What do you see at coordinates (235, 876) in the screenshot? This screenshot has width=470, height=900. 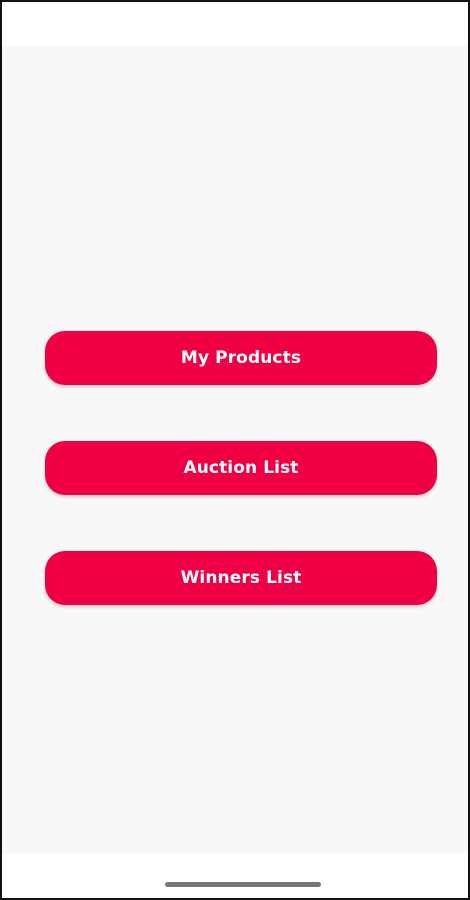 I see `system-navigation` at bounding box center [235, 876].